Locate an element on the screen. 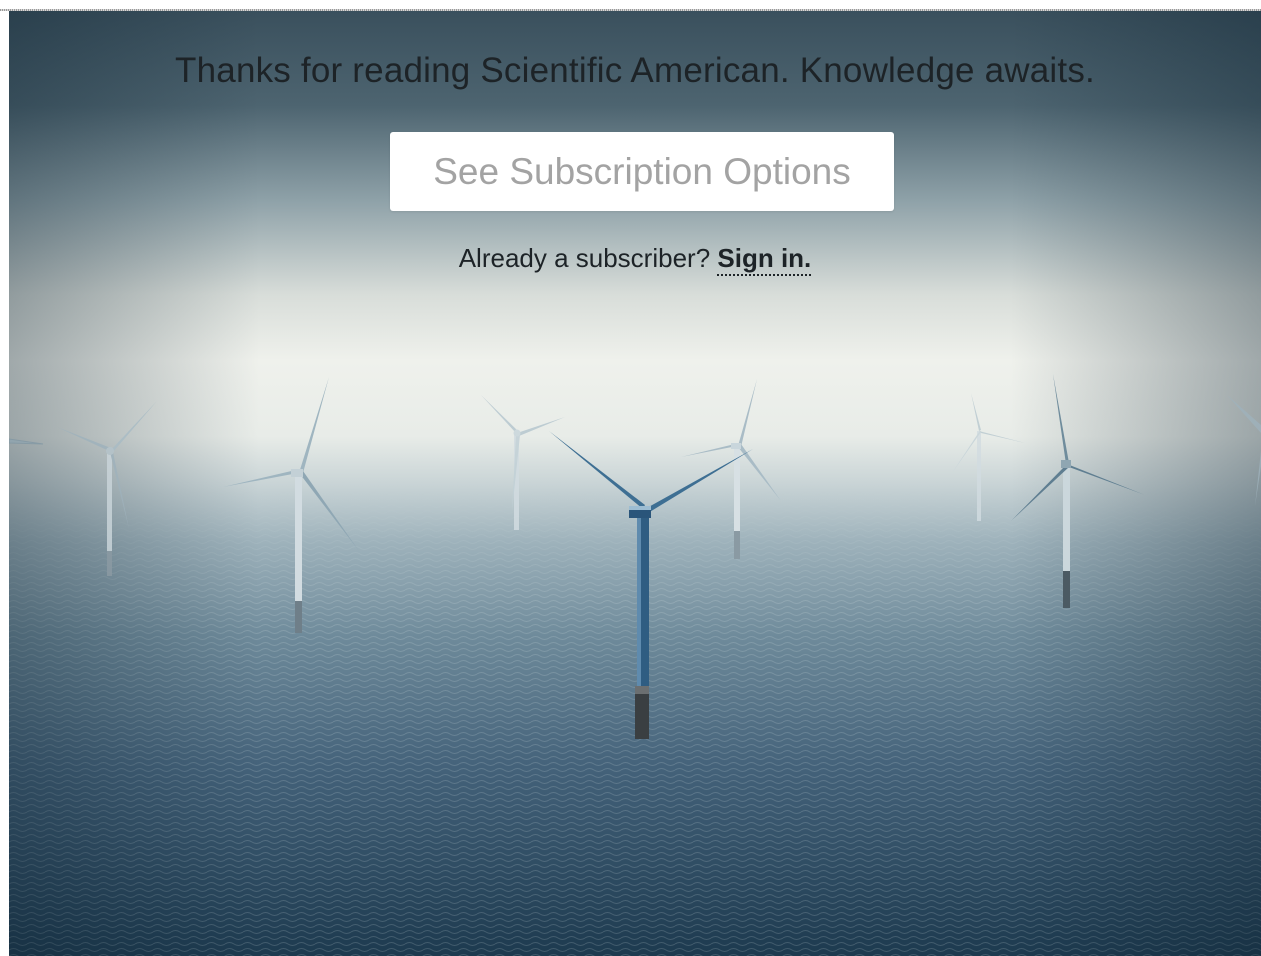 This screenshot has width=1261, height=956. signin-row: Already a subscriber? Sign in. is located at coordinates (635, 259).